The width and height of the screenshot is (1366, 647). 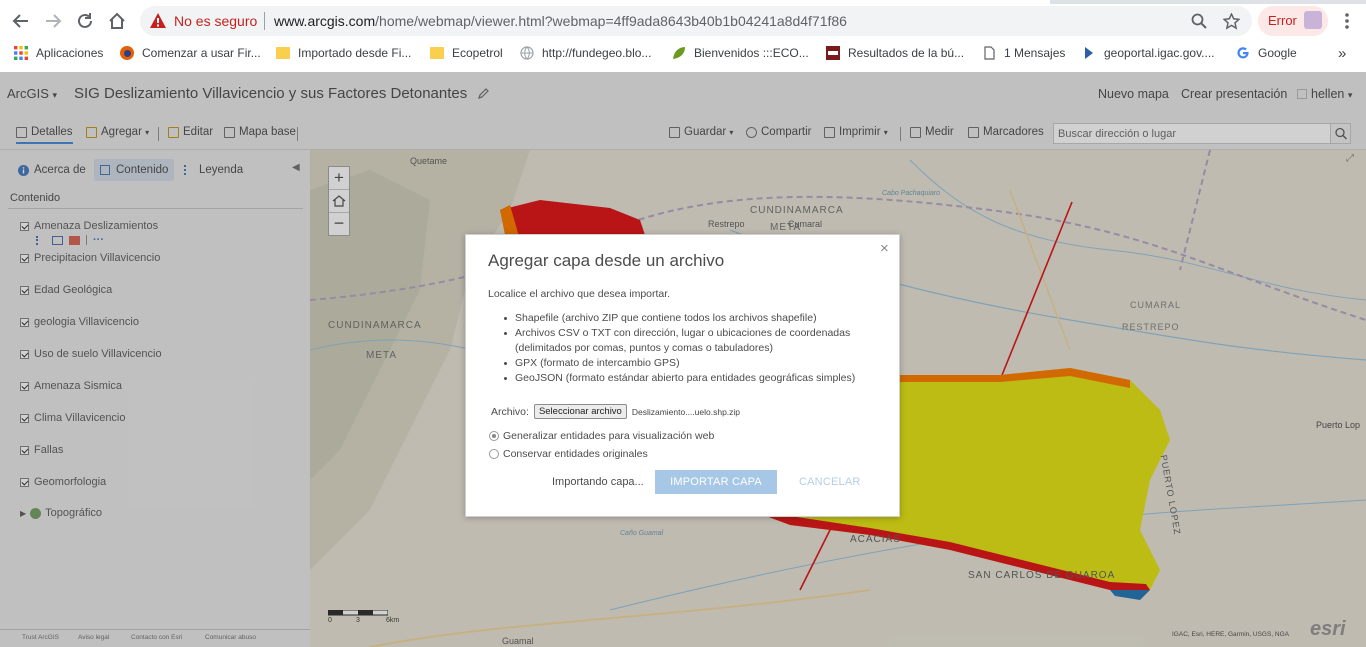 I want to click on leaf-icon, so click(x=679, y=53).